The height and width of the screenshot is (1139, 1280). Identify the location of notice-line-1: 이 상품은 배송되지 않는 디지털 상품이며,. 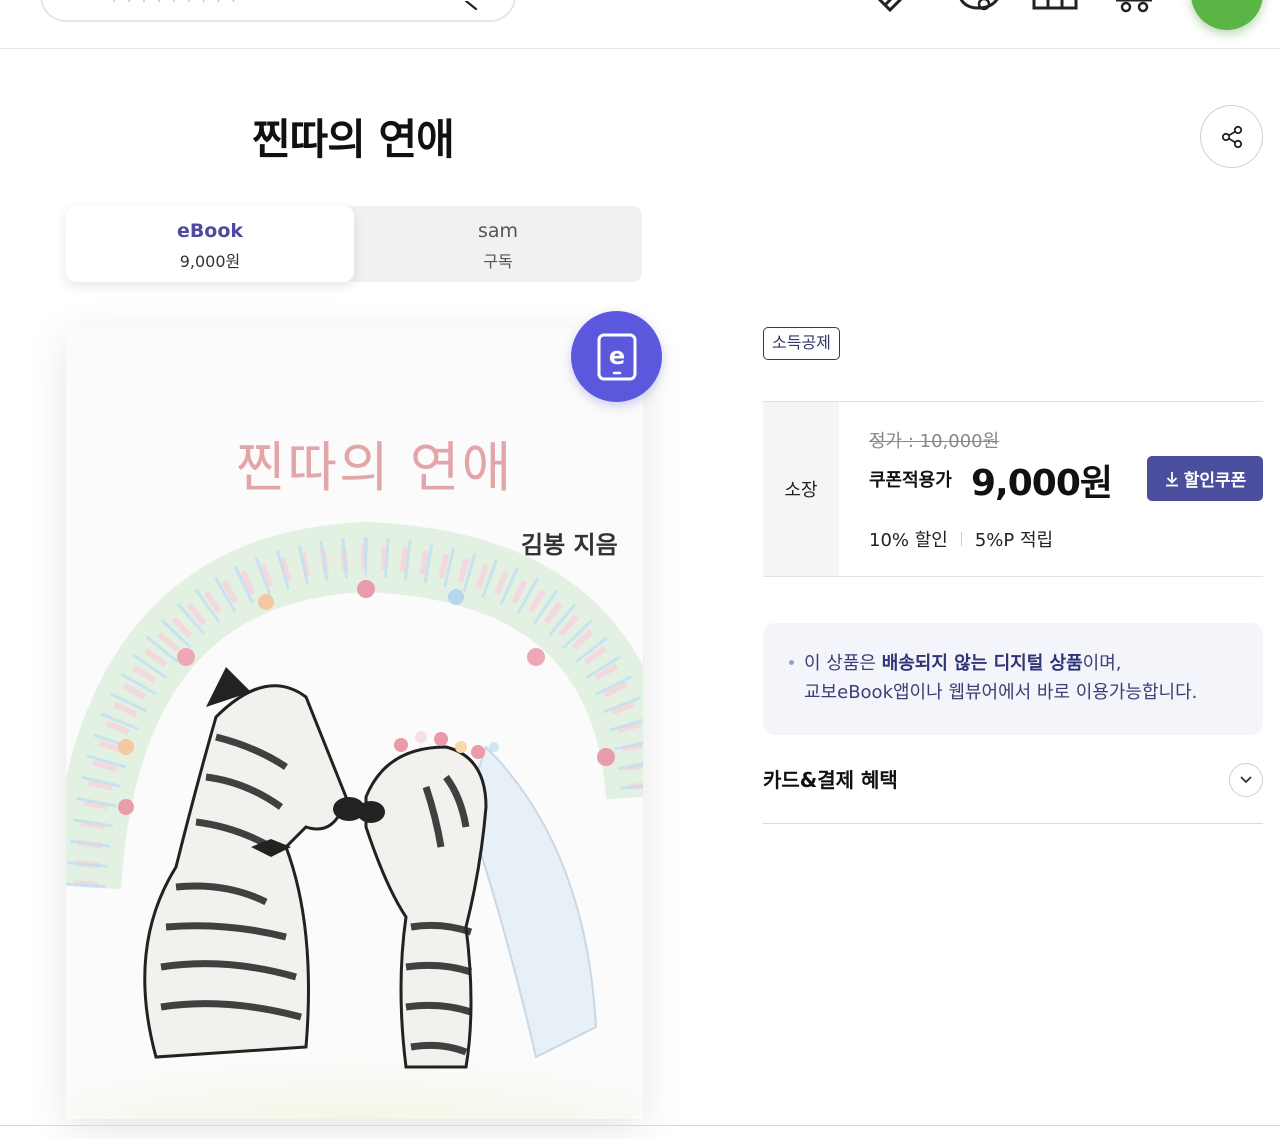
(1014, 663).